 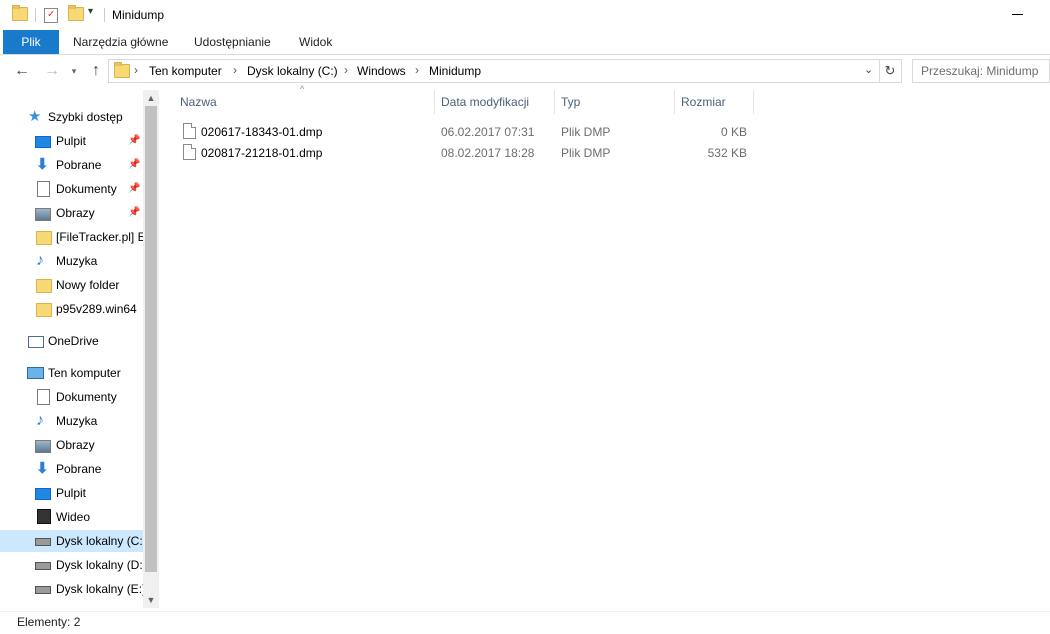 I want to click on item-count: Elementy: 2, so click(x=49, y=622).